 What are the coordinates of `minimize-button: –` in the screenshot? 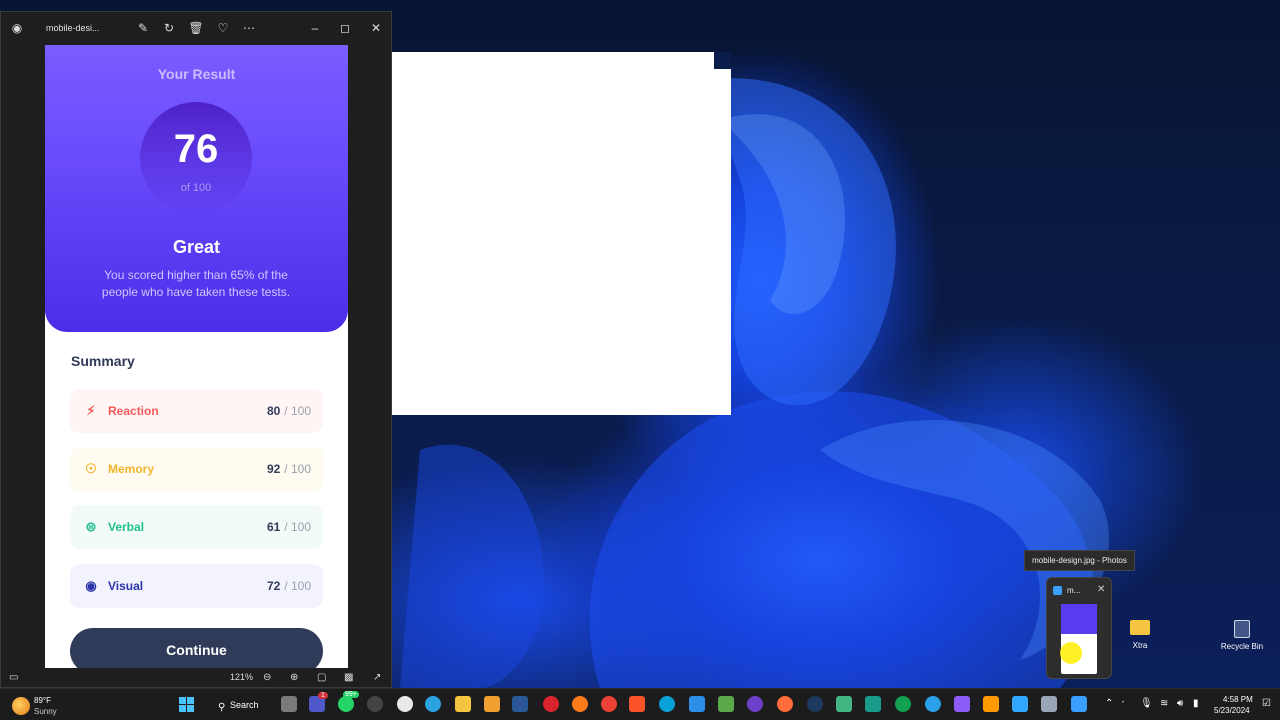 It's located at (315, 28).